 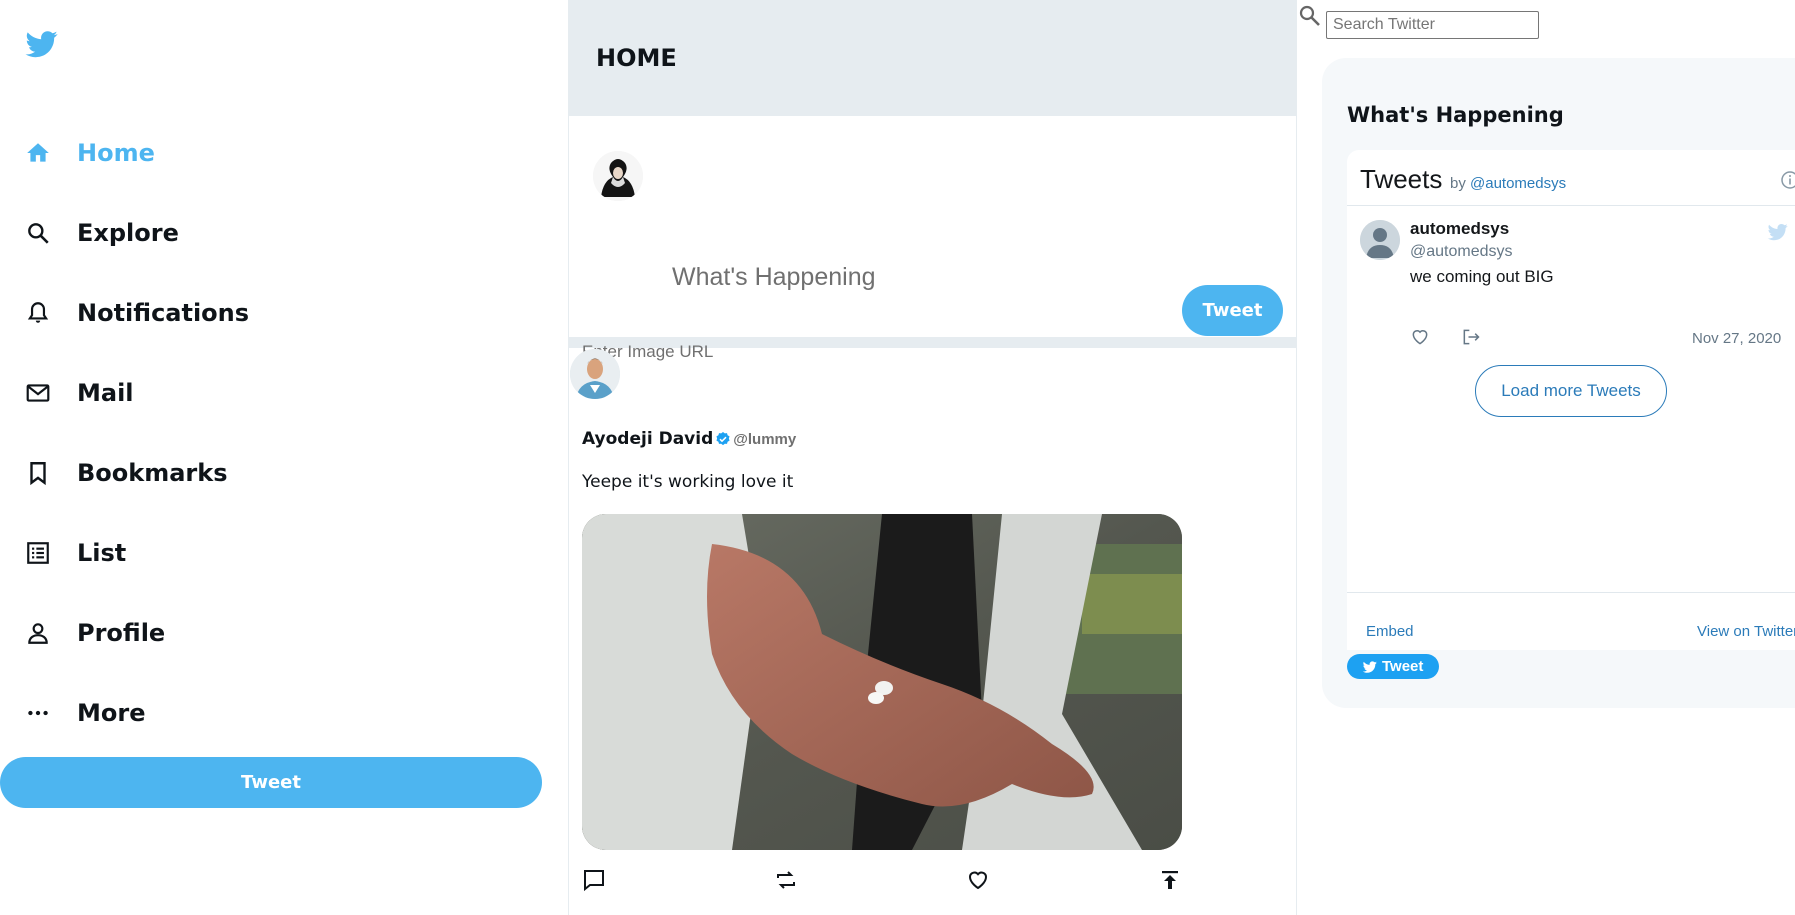 I want to click on nav-item-label: Notifications, so click(x=163, y=313).